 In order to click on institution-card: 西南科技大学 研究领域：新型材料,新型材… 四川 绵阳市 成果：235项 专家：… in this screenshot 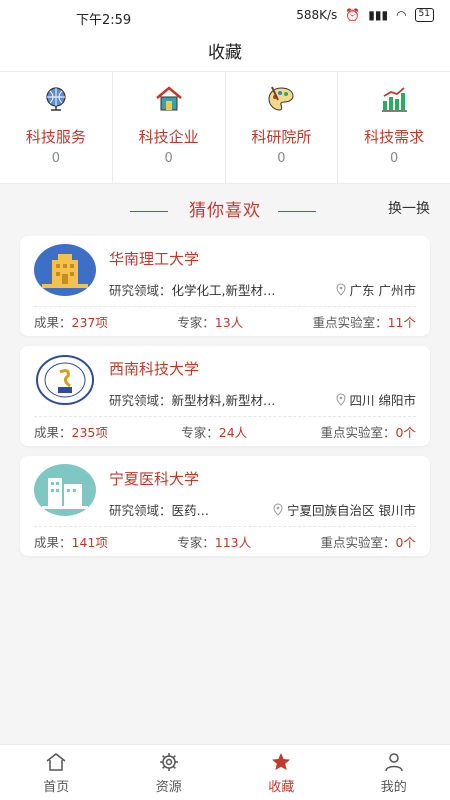, I will do `click(225, 396)`.